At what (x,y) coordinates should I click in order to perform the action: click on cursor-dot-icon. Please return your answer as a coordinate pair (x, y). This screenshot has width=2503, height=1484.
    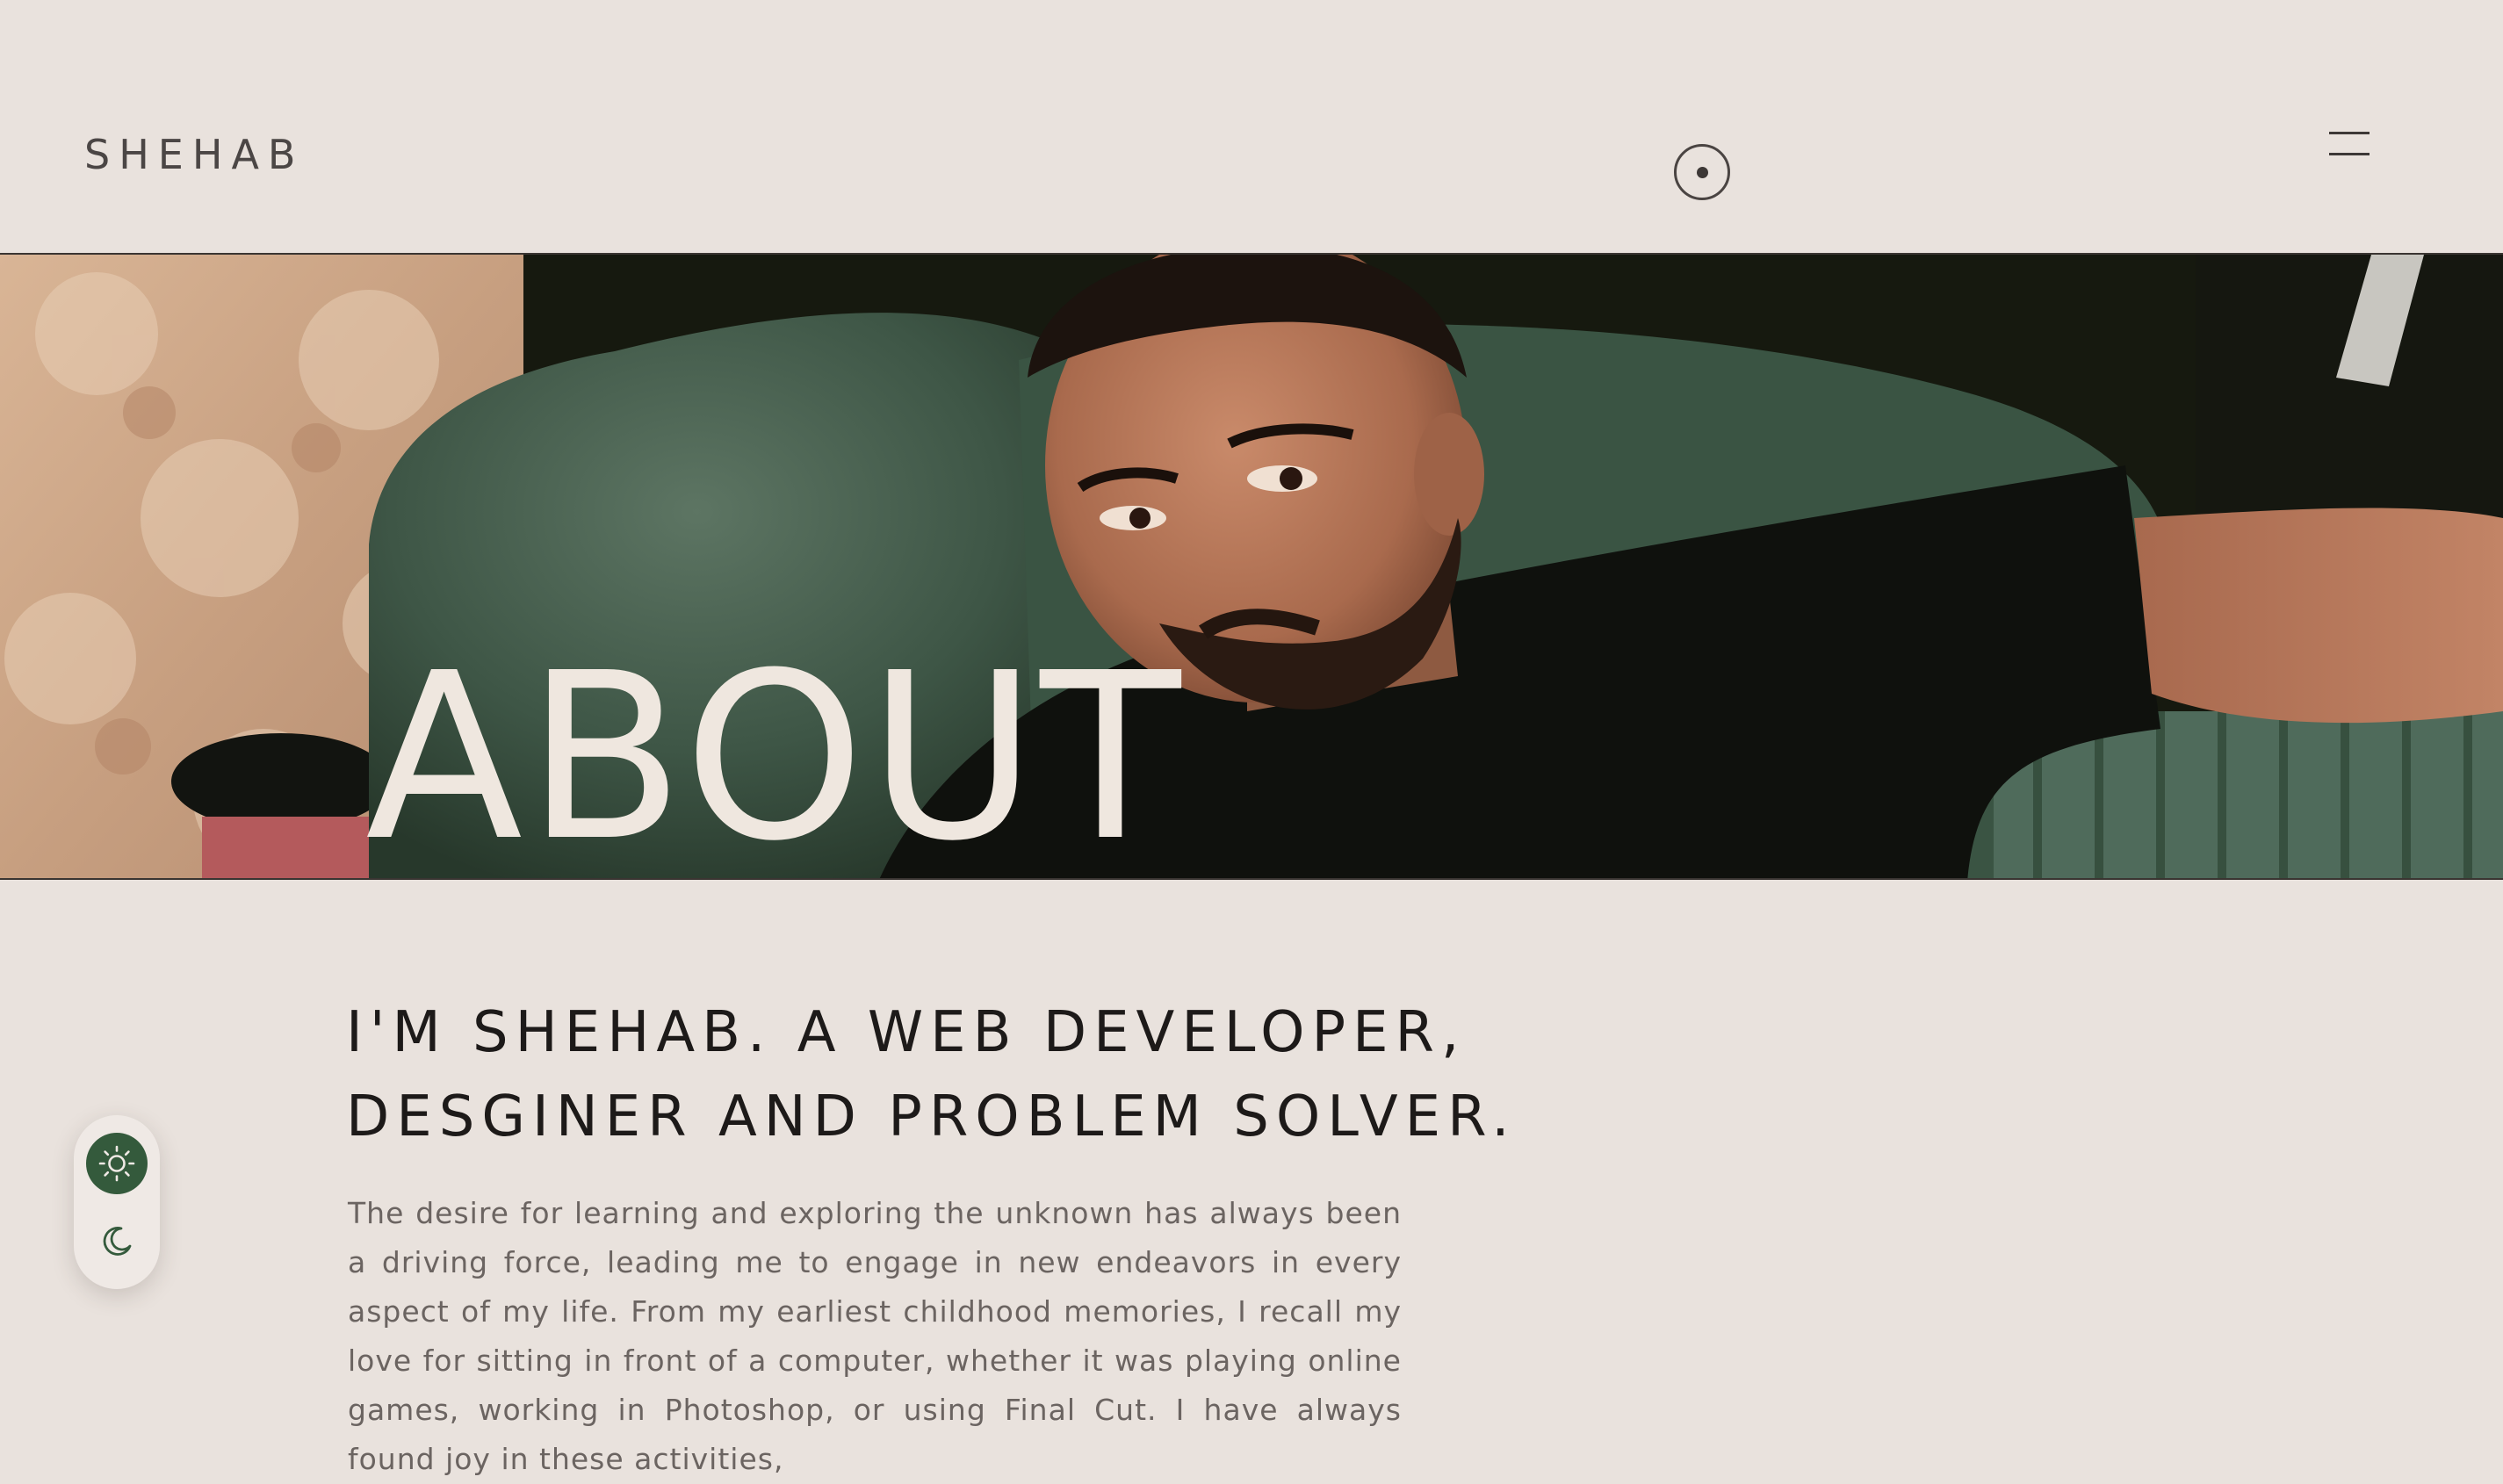
    Looking at the image, I should click on (1702, 172).